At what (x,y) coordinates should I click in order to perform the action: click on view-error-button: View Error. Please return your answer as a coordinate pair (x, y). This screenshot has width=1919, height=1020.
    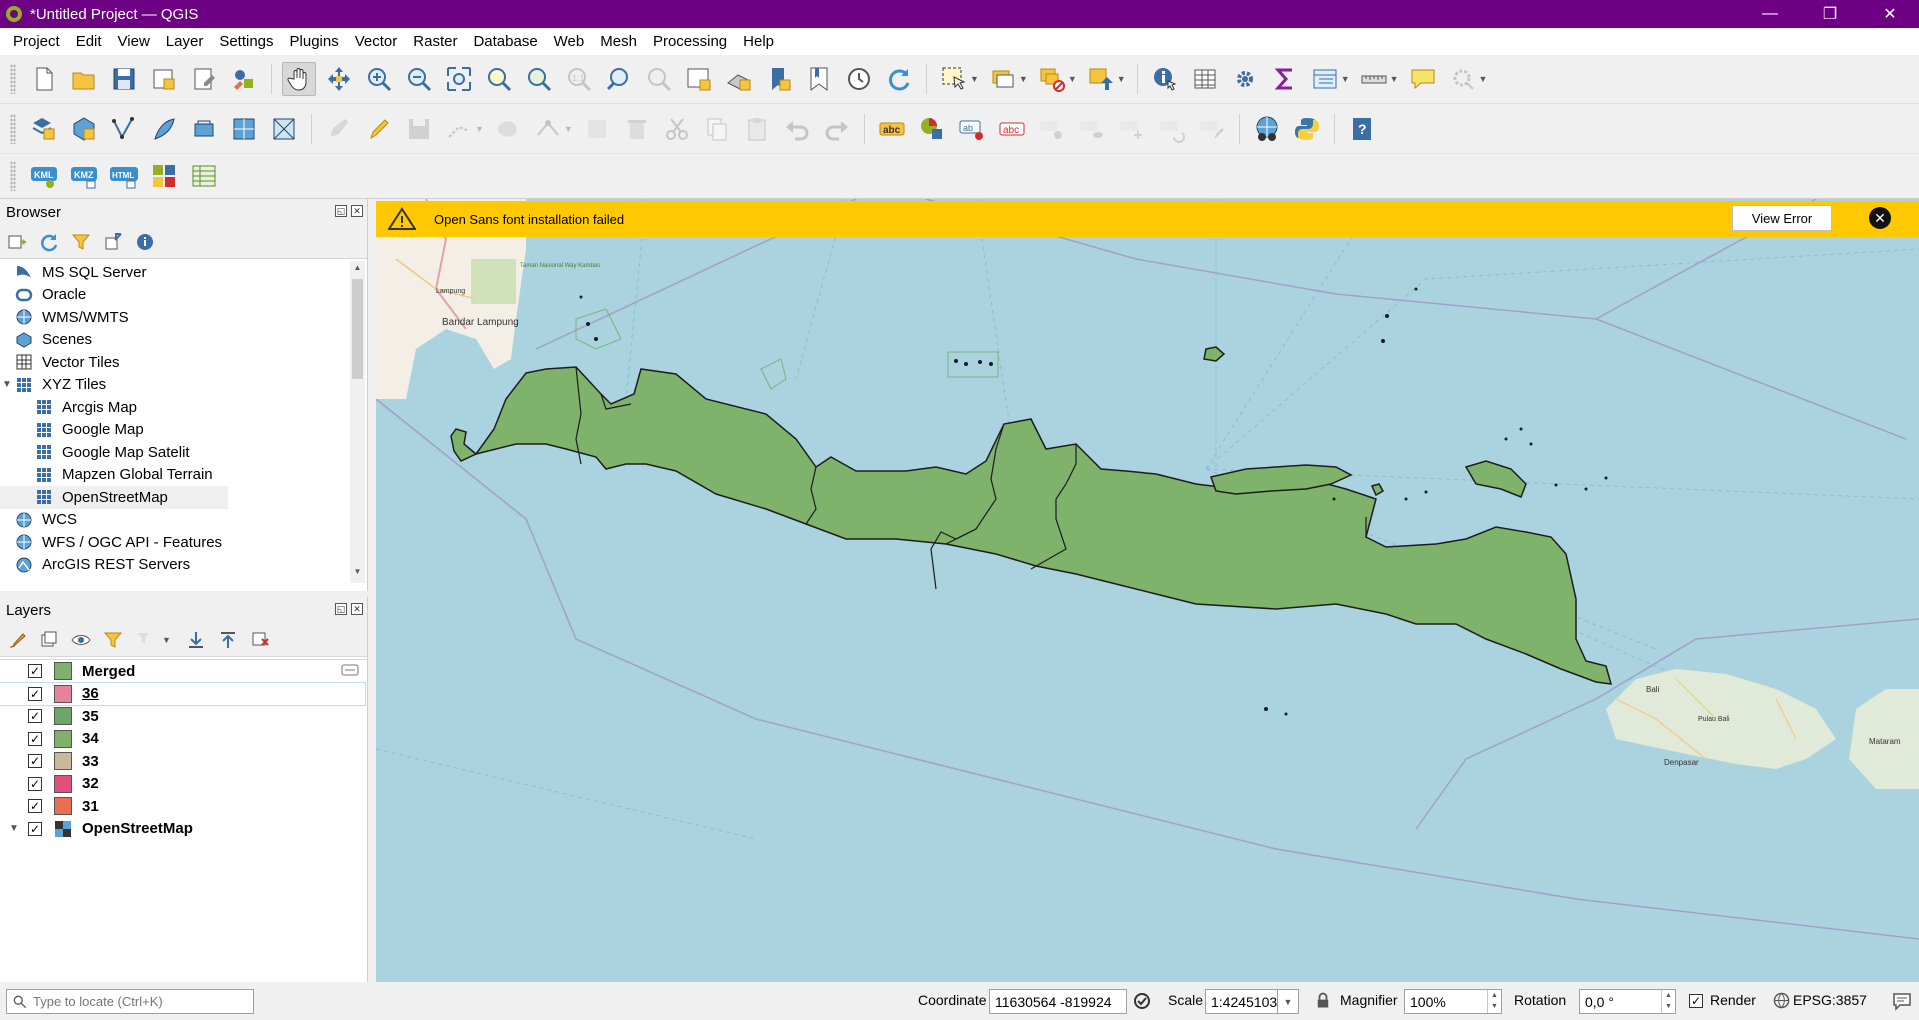
    Looking at the image, I should click on (1782, 218).